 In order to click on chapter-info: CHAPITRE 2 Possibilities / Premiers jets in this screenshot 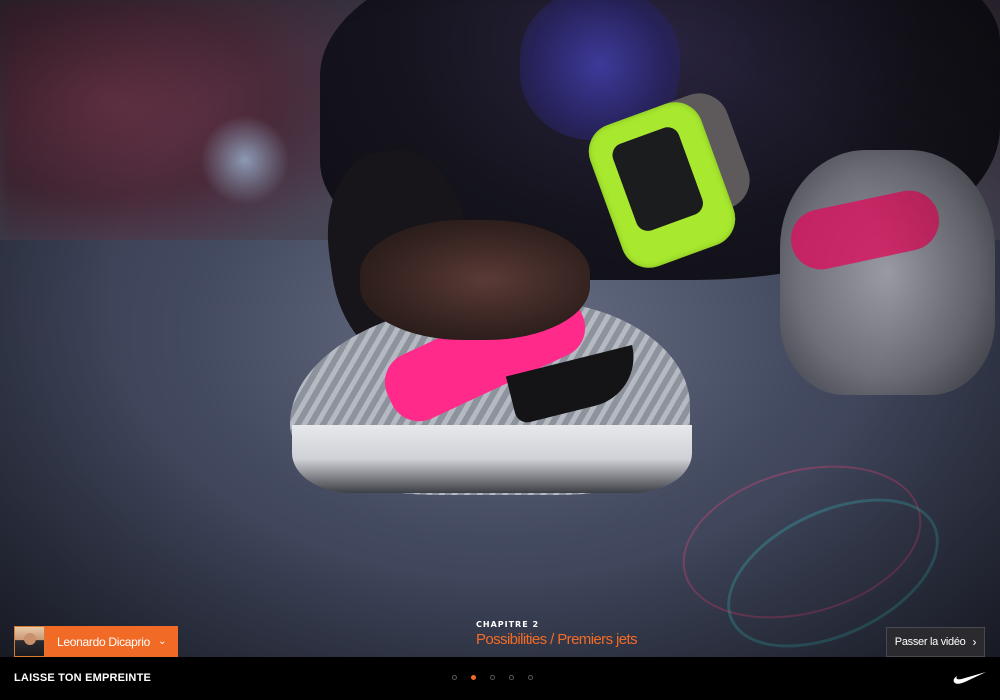, I will do `click(606, 634)`.